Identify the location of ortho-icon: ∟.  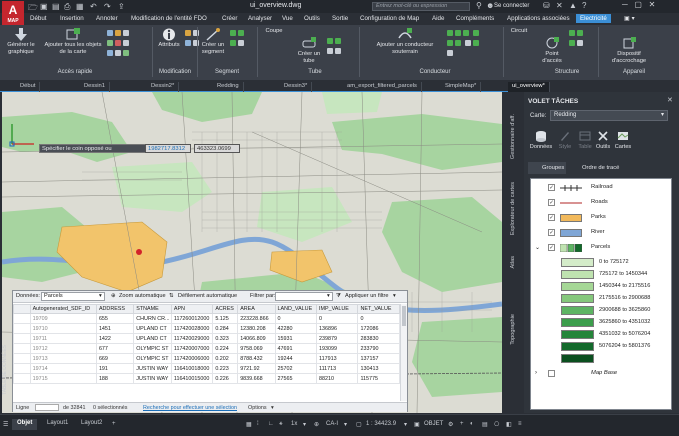
(271, 424).